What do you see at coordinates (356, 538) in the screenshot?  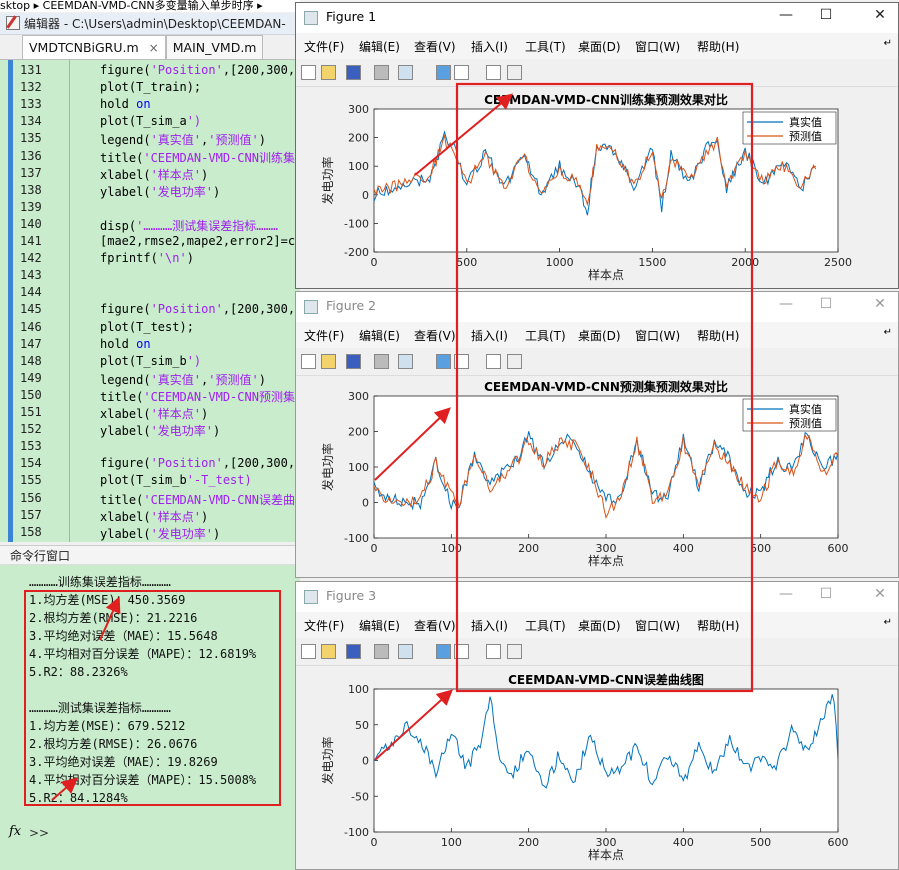 I see `y-tick-label: -100` at bounding box center [356, 538].